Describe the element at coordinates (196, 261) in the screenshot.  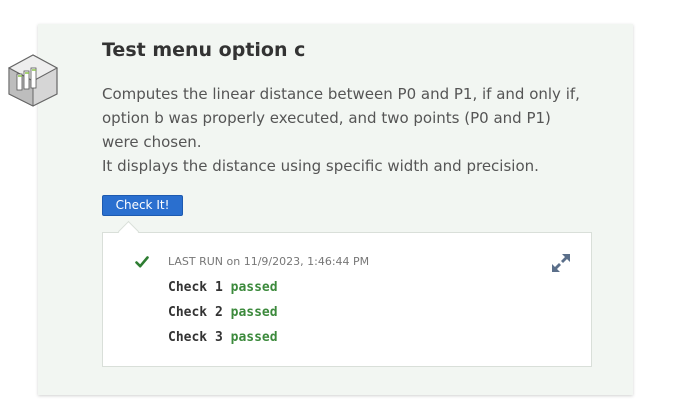
I see `last-run-label: LAST RUN` at that location.